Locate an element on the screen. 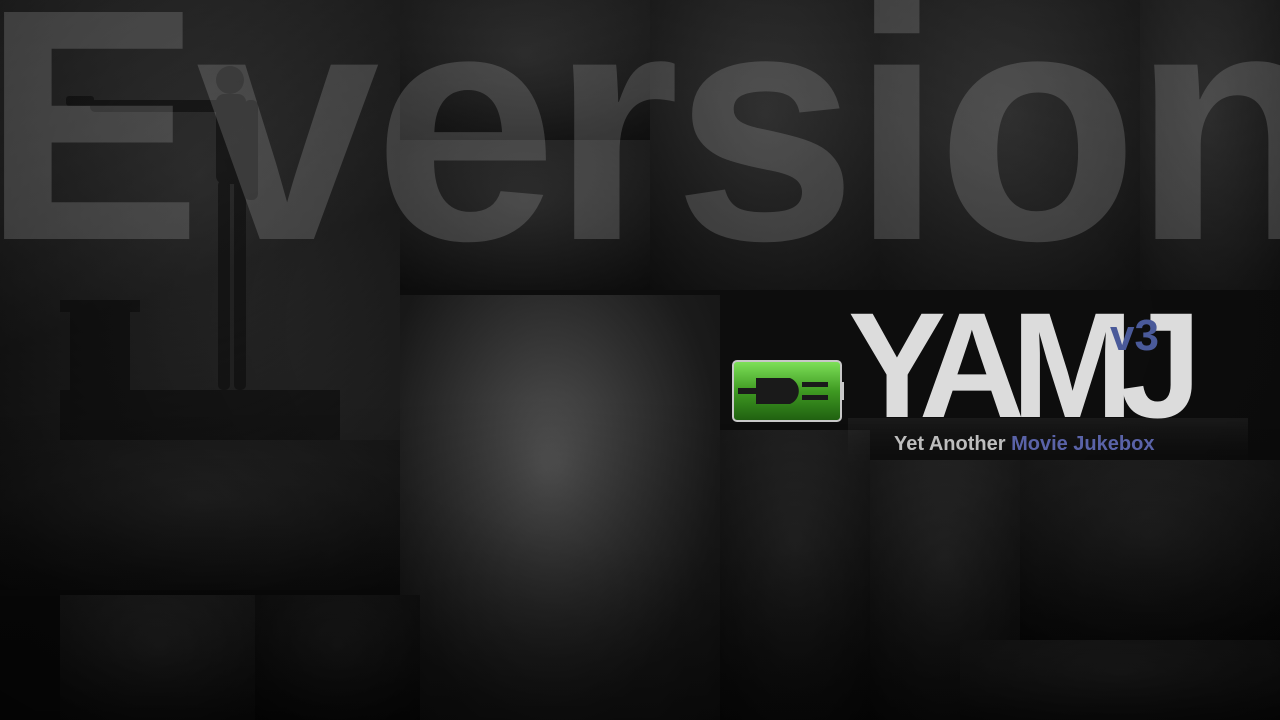 The width and height of the screenshot is (1280, 720). yamj-logo: YAMJ v3 Yet Another Movie Jukebox is located at coordinates (1048, 390).